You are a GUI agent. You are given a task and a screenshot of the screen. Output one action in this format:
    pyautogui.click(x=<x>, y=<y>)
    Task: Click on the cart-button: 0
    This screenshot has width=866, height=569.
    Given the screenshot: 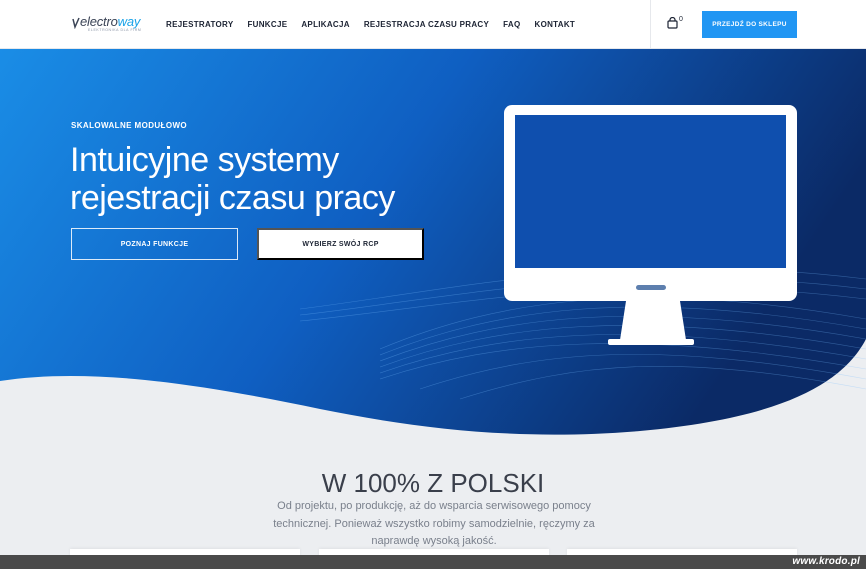 What is the action you would take?
    pyautogui.click(x=678, y=24)
    